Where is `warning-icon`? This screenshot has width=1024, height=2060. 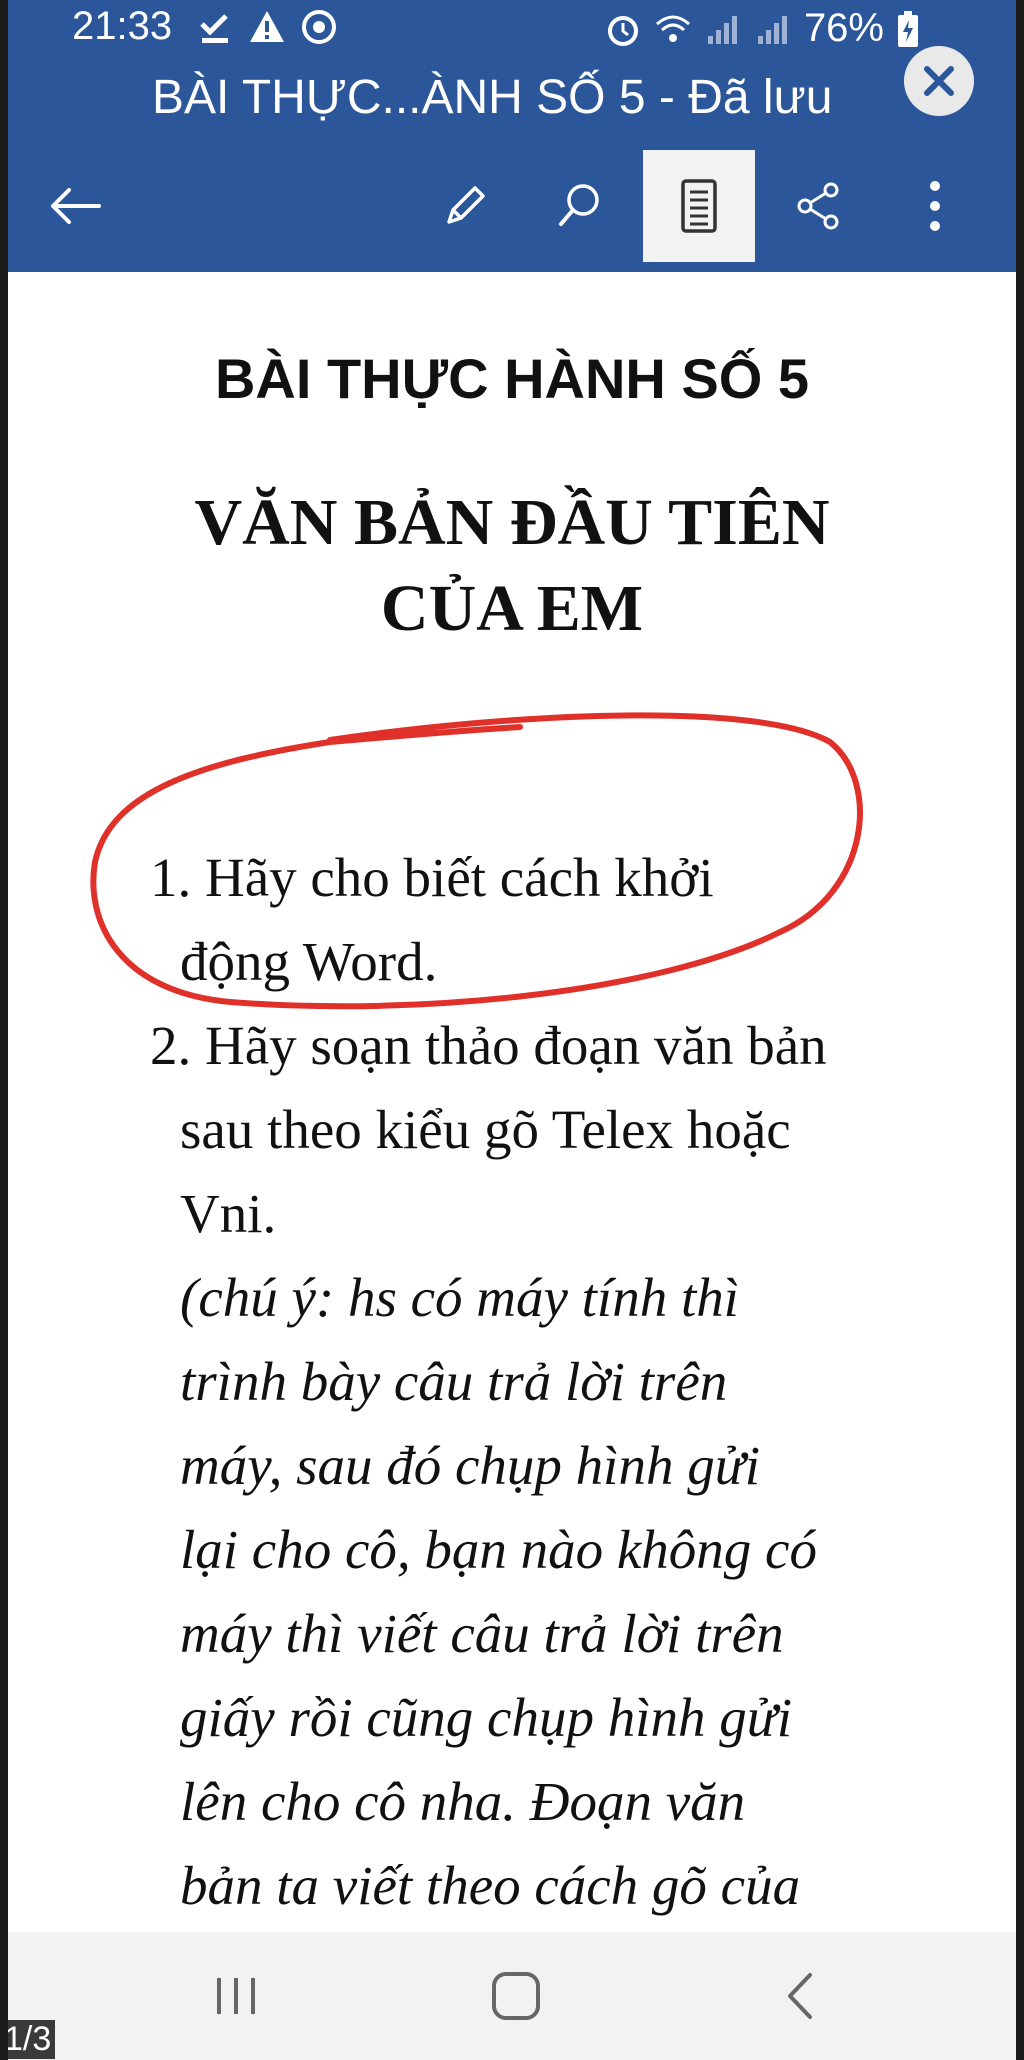
warning-icon is located at coordinates (267, 27).